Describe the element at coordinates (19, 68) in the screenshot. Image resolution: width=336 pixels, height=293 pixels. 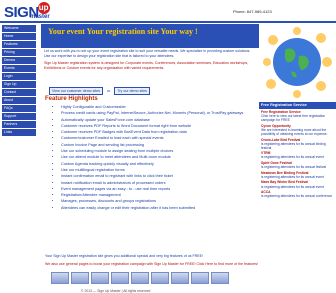
I see `sidebar-item-events: Events` at that location.